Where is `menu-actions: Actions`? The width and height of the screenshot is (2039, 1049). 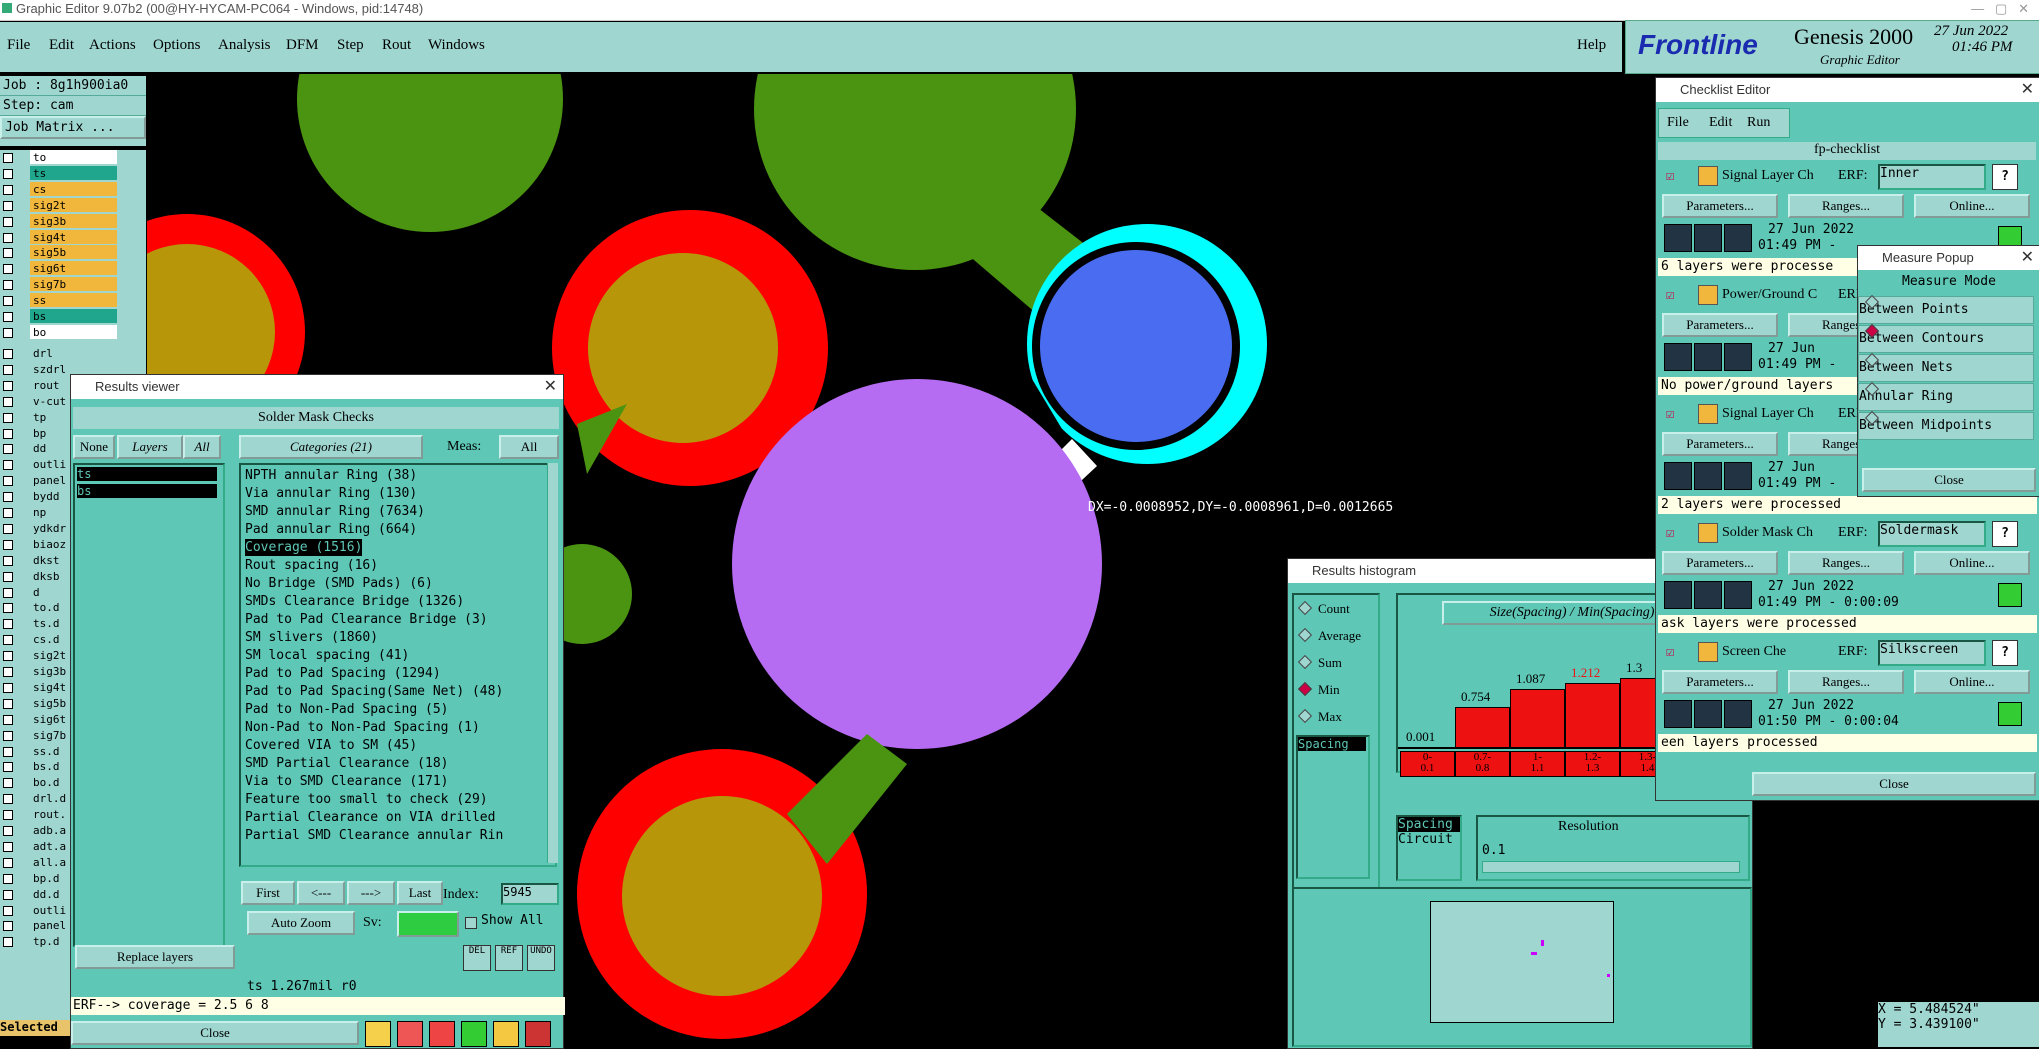 menu-actions: Actions is located at coordinates (112, 45).